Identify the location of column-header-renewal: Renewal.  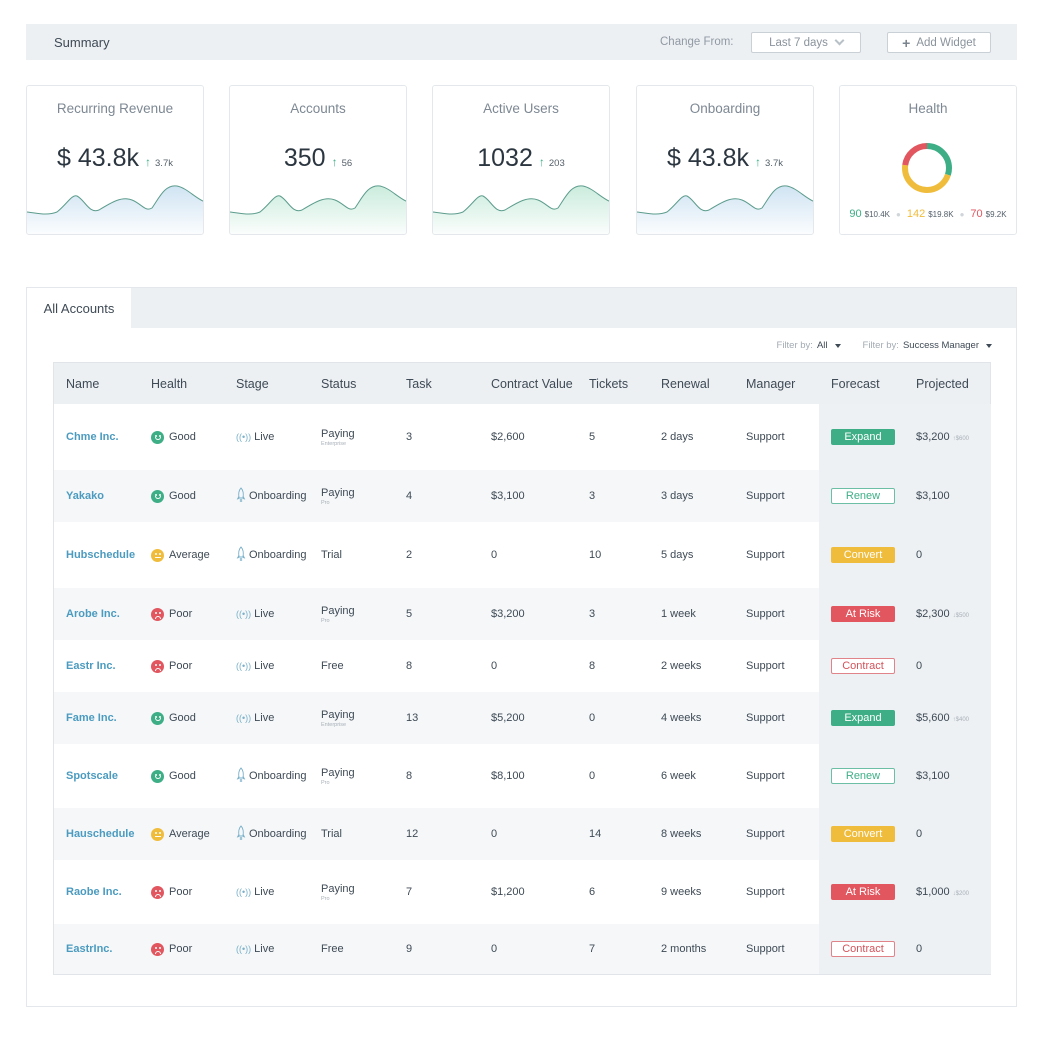
(691, 384).